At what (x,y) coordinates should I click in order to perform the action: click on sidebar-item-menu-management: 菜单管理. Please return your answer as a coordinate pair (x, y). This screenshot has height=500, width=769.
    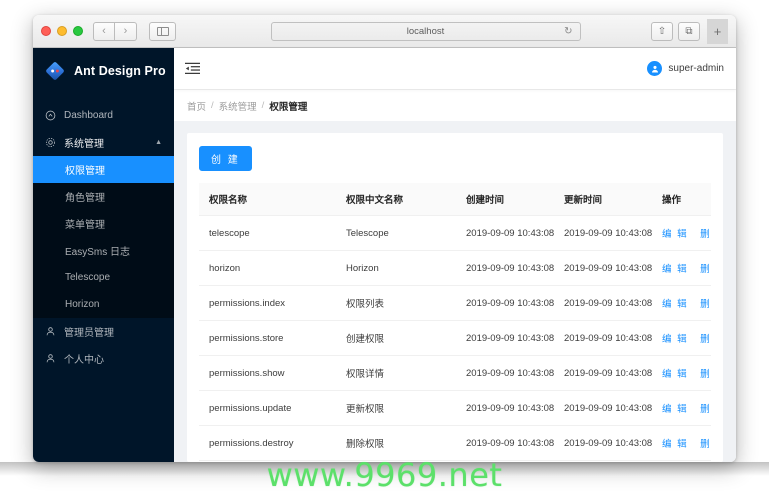
    Looking at the image, I should click on (103, 223).